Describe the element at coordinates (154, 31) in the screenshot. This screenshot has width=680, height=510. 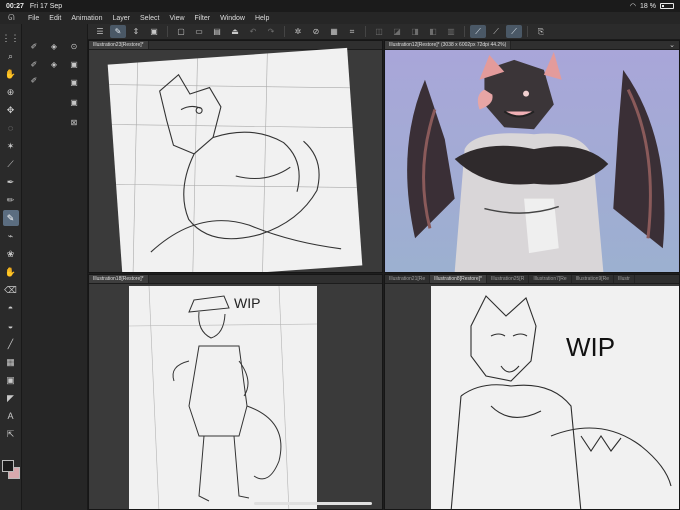
I see `layer-toggle-icon: ▣` at that location.